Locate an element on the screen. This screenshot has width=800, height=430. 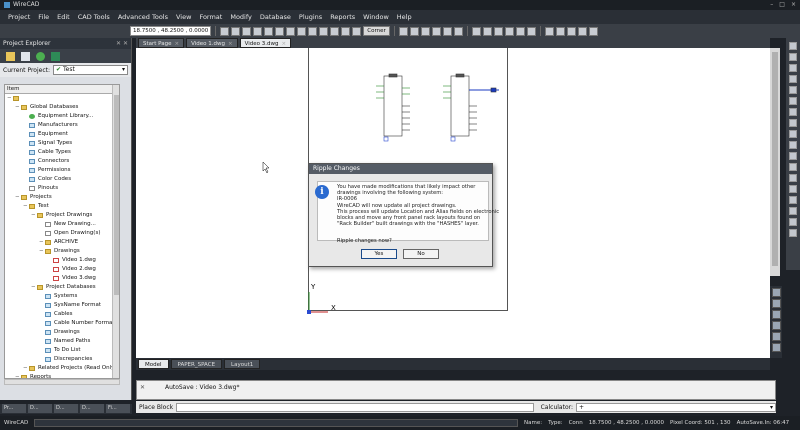
equipment-block-right is located at coordinates (471, 107).